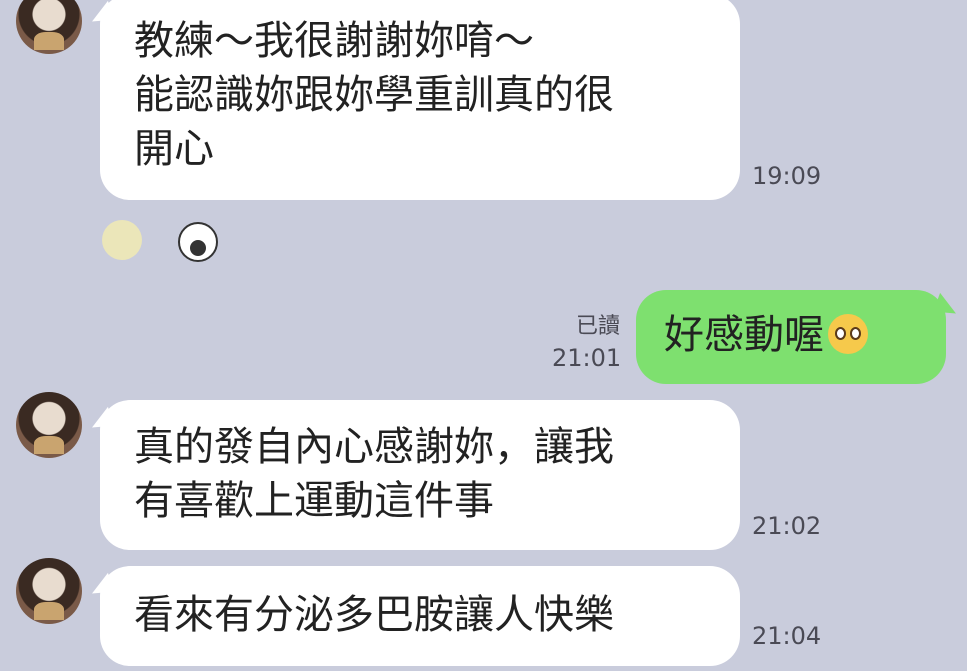 The image size is (967, 671). I want to click on smiley-face-icon, so click(122, 240).